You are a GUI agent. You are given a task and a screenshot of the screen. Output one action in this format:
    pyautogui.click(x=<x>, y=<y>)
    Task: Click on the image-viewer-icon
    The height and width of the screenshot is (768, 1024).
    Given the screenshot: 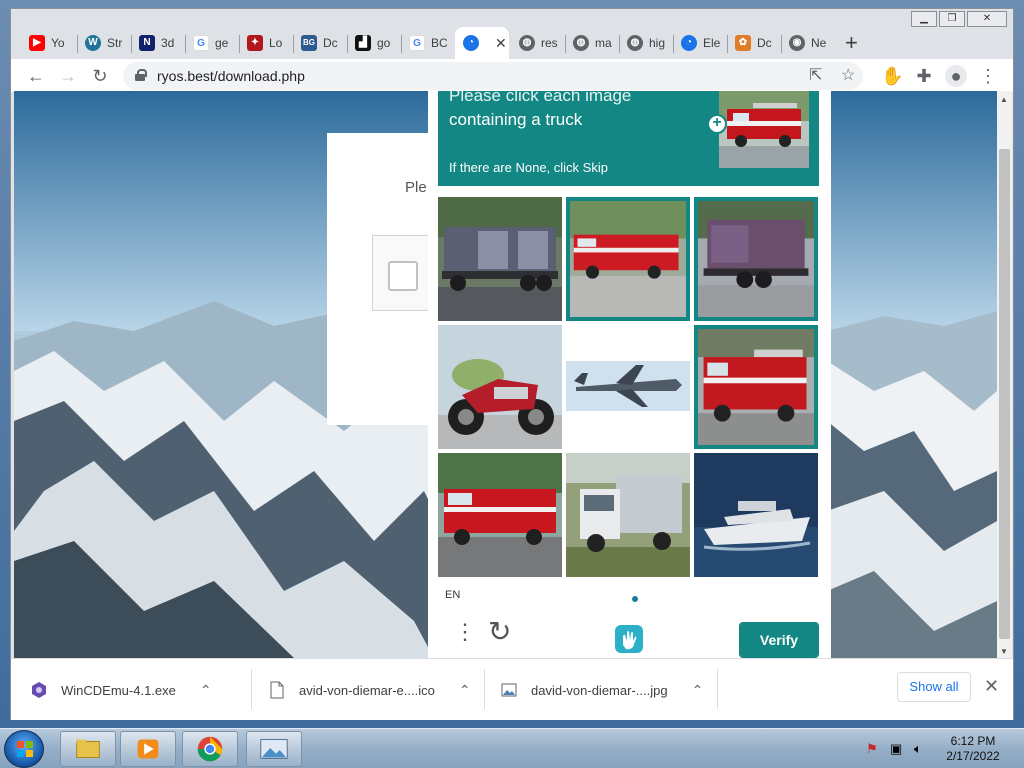 What is the action you would take?
    pyautogui.click(x=274, y=749)
    